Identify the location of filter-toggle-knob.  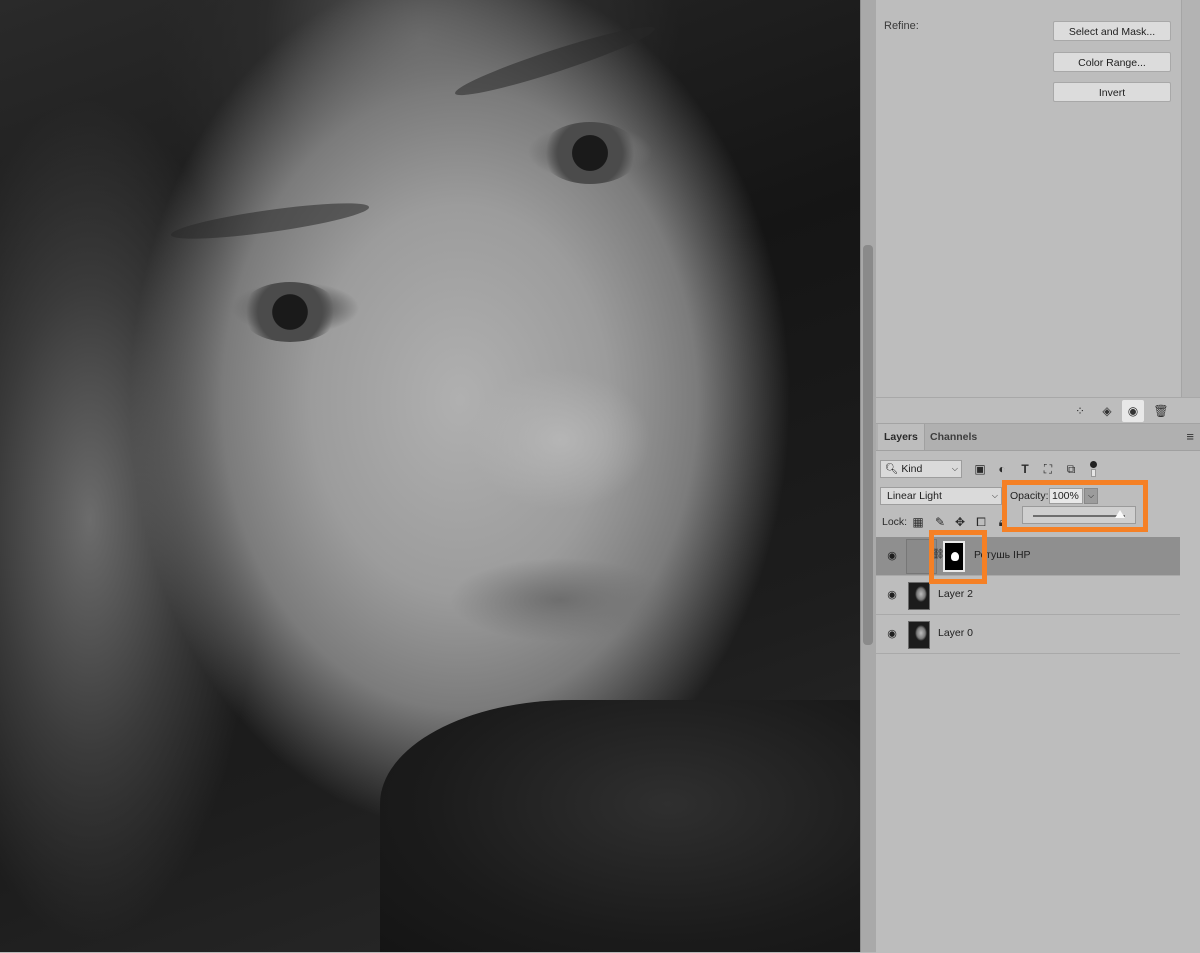
(1093, 464).